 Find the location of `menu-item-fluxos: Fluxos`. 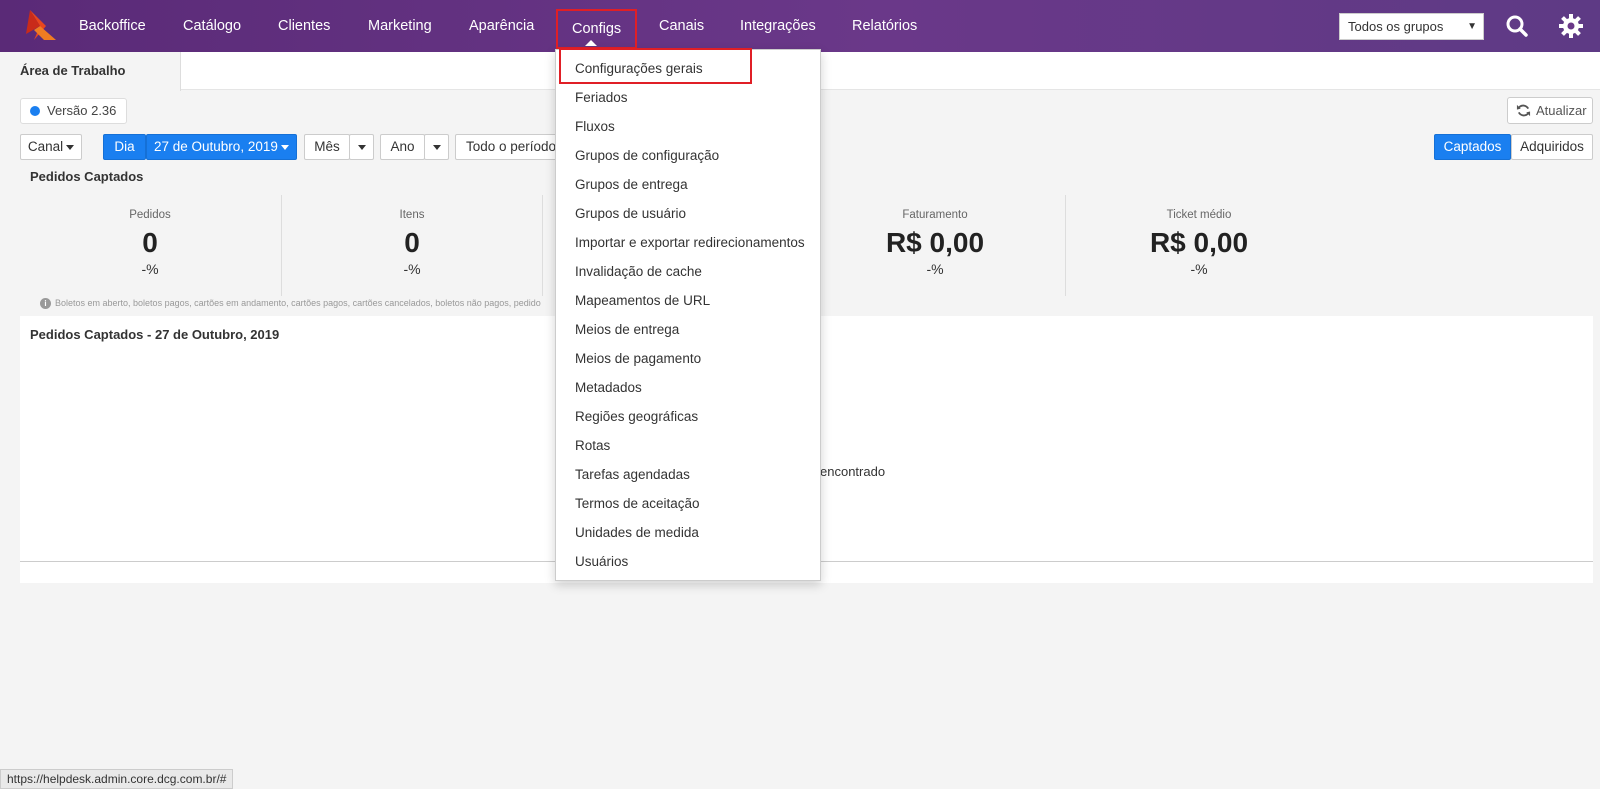

menu-item-fluxos: Fluxos is located at coordinates (595, 126).